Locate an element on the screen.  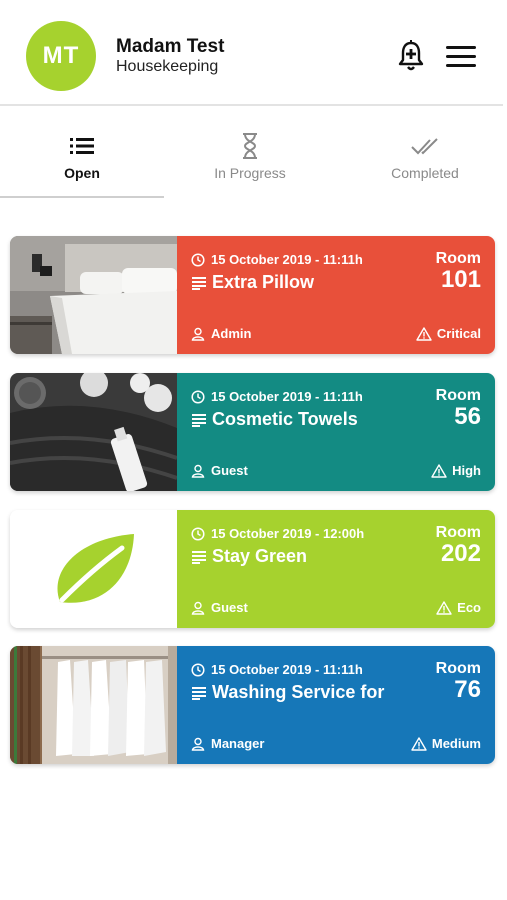
closet-photo is located at coordinates (93, 705).